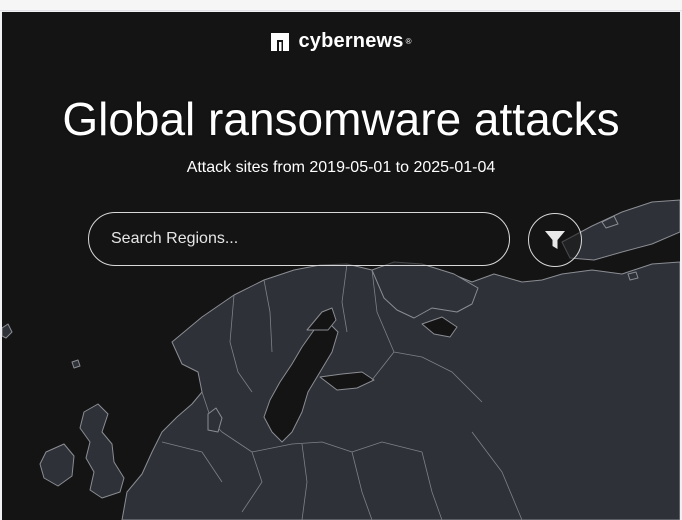 This screenshot has height=520, width=682. What do you see at coordinates (299, 239) in the screenshot?
I see `search-regions-input` at bounding box center [299, 239].